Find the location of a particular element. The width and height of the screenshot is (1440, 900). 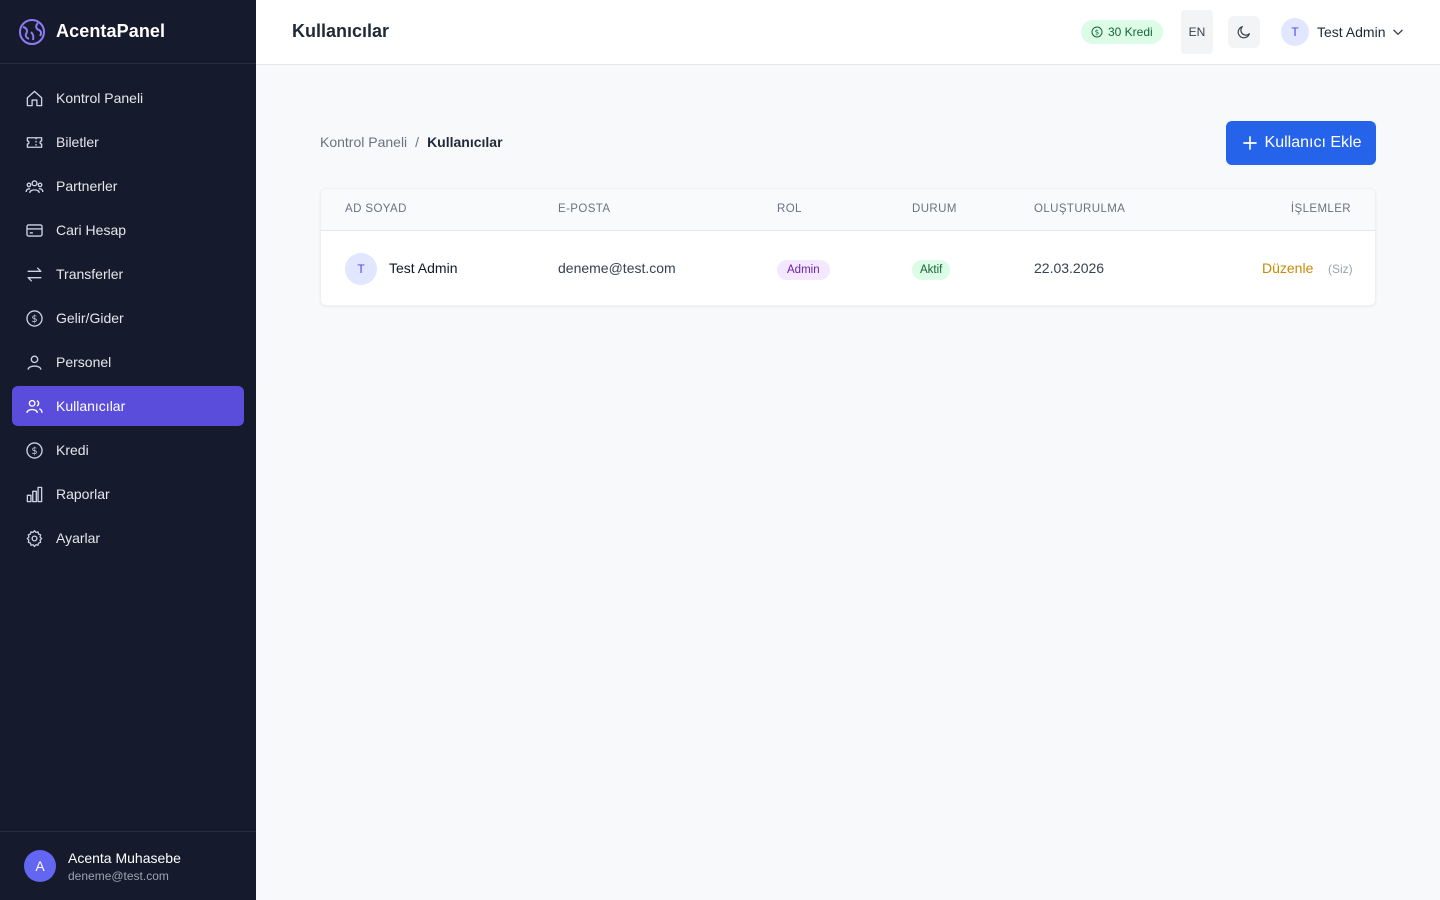

plus-icon is located at coordinates (1250, 143).